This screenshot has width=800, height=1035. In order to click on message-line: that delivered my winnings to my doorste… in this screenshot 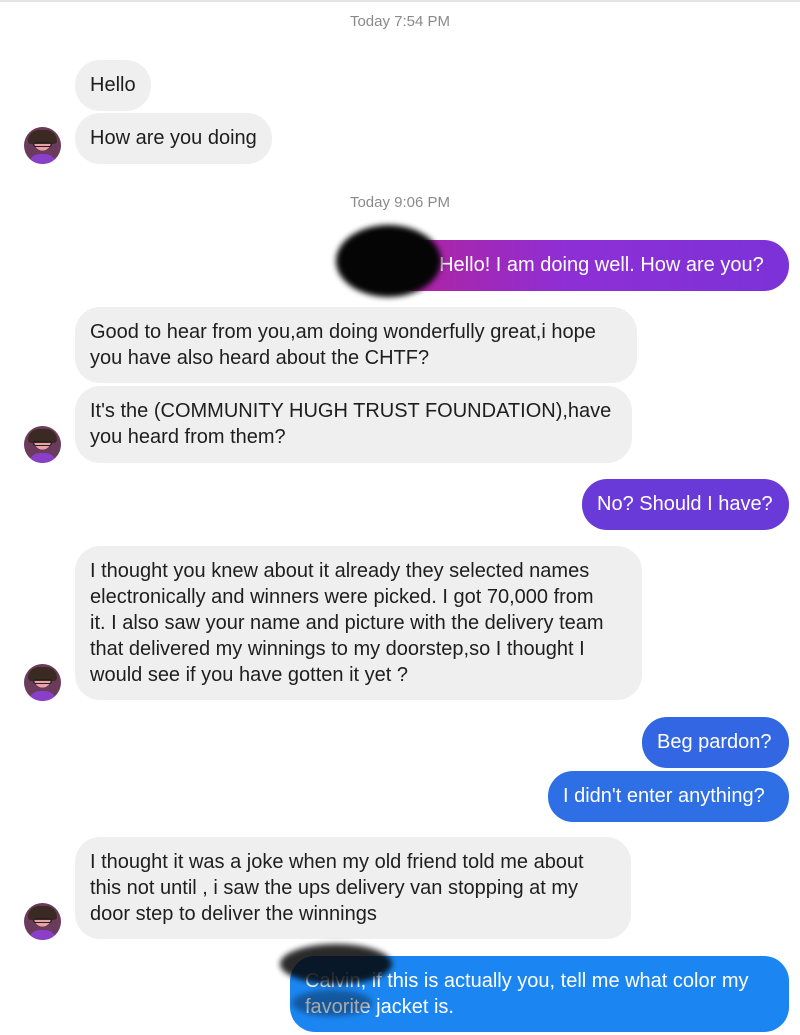, I will do `click(337, 649)`.